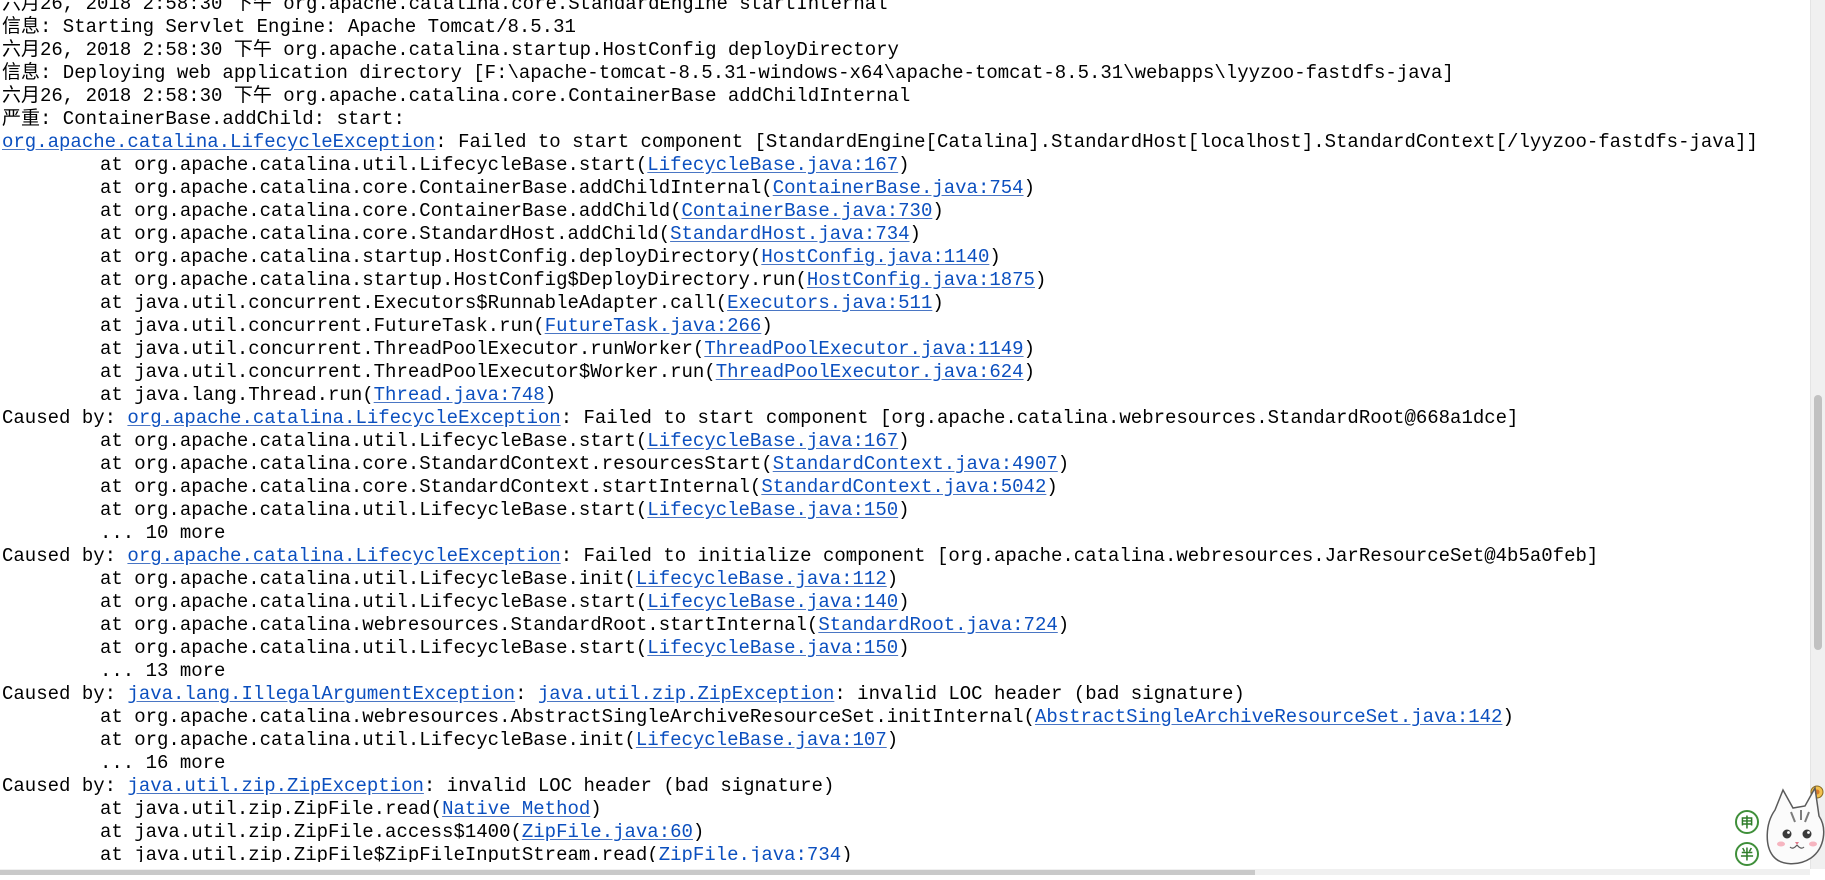 Image resolution: width=1825 pixels, height=880 pixels. Describe the element at coordinates (761, 579) in the screenshot. I see `source-link: LifecycleBase.java:112` at that location.